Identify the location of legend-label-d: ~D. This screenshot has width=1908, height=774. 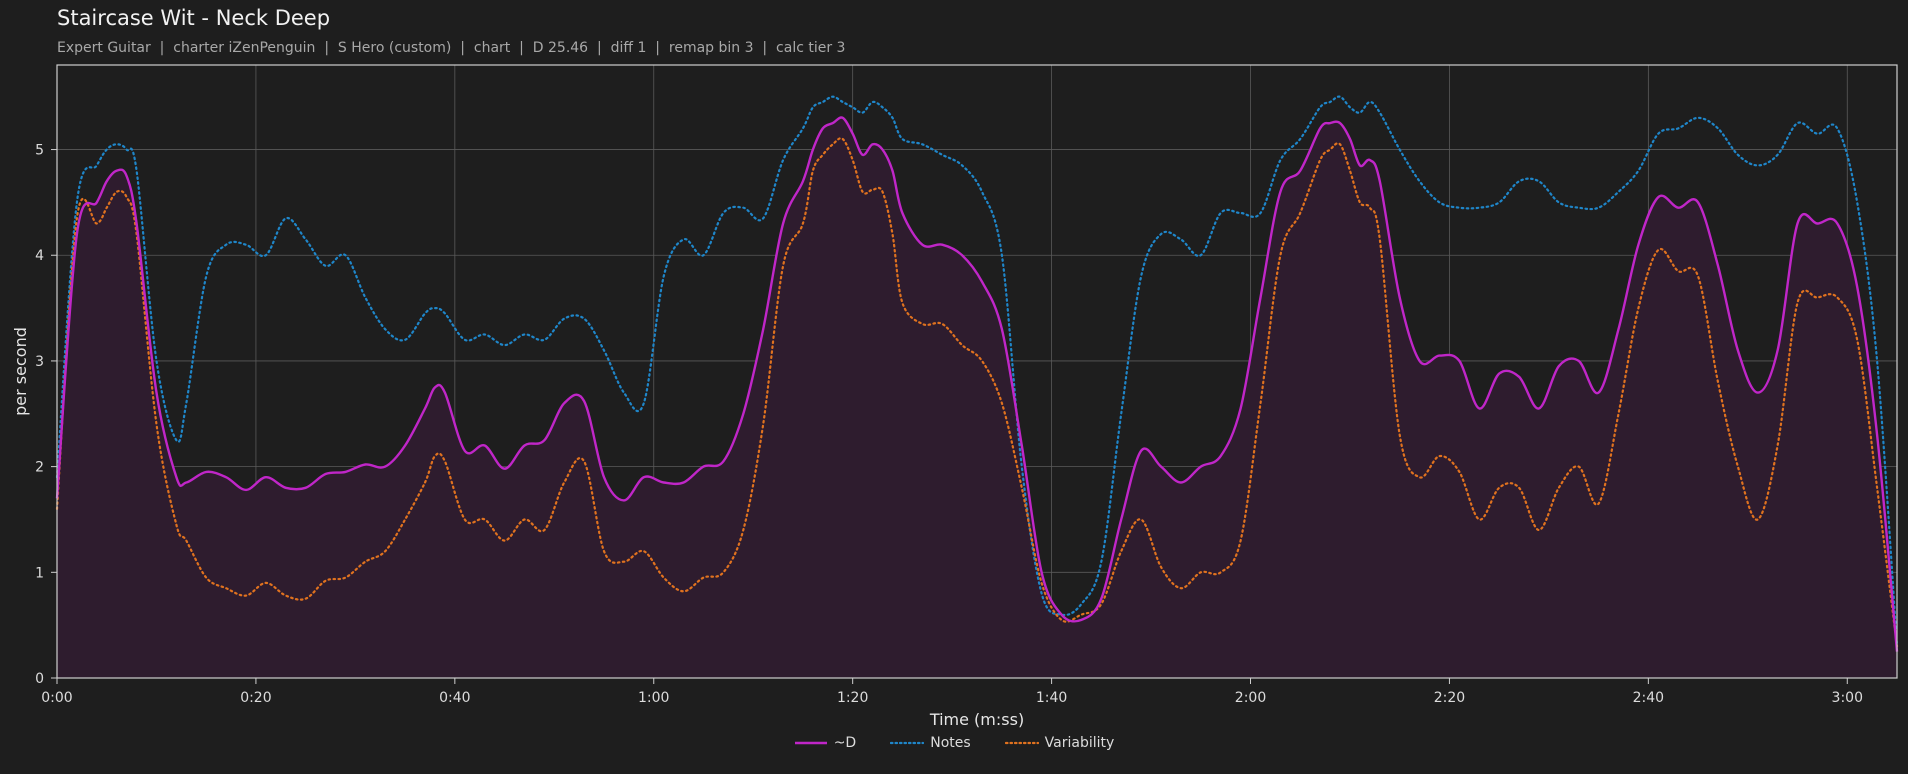
(845, 743).